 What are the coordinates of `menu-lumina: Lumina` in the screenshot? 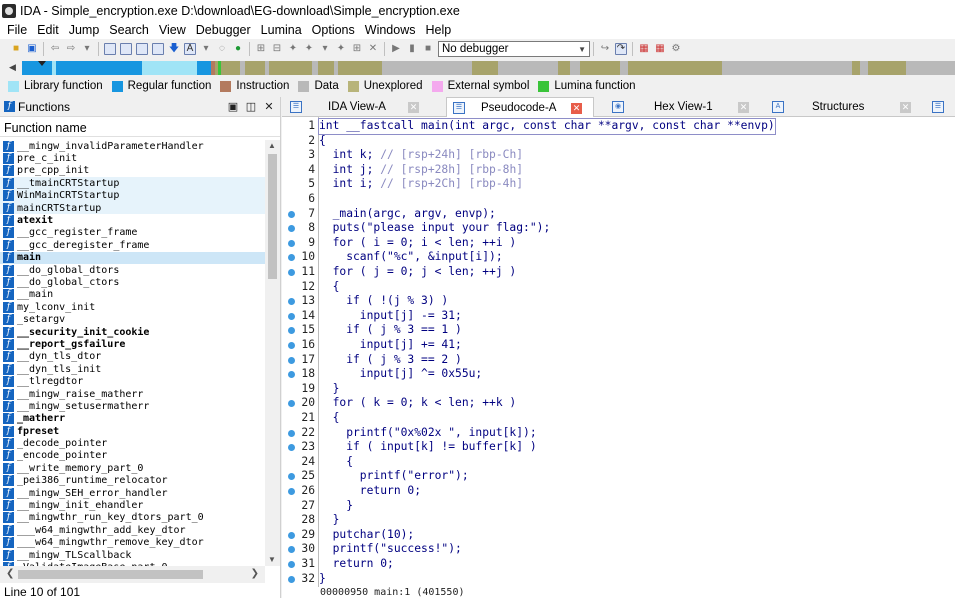 It's located at (281, 30).